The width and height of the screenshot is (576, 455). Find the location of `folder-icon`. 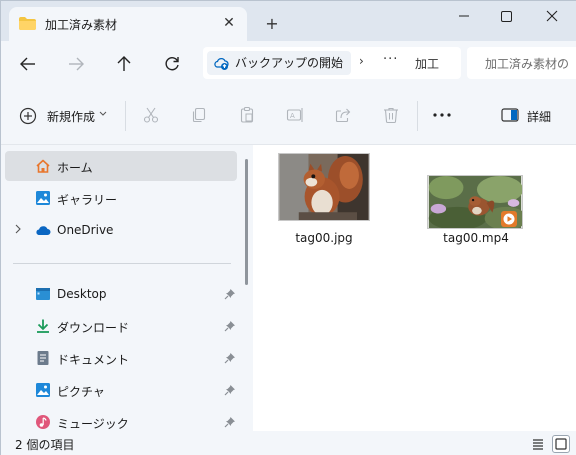

folder-icon is located at coordinates (27, 23).